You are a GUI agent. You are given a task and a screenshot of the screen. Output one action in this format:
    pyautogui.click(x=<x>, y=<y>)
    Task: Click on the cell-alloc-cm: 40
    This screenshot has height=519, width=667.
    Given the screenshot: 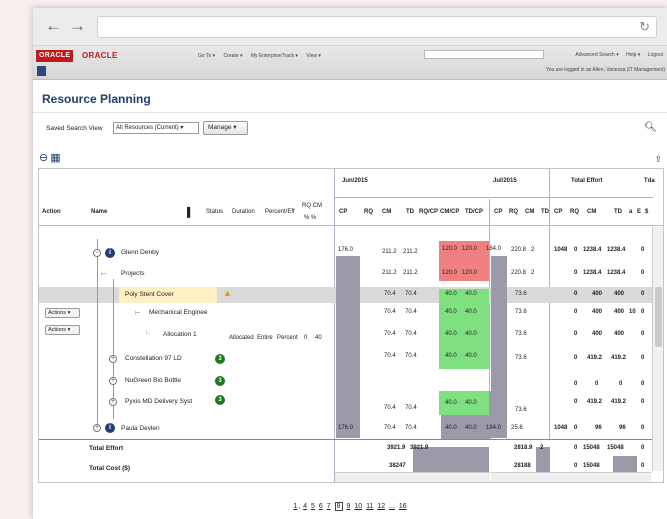 What is the action you would take?
    pyautogui.click(x=318, y=338)
    